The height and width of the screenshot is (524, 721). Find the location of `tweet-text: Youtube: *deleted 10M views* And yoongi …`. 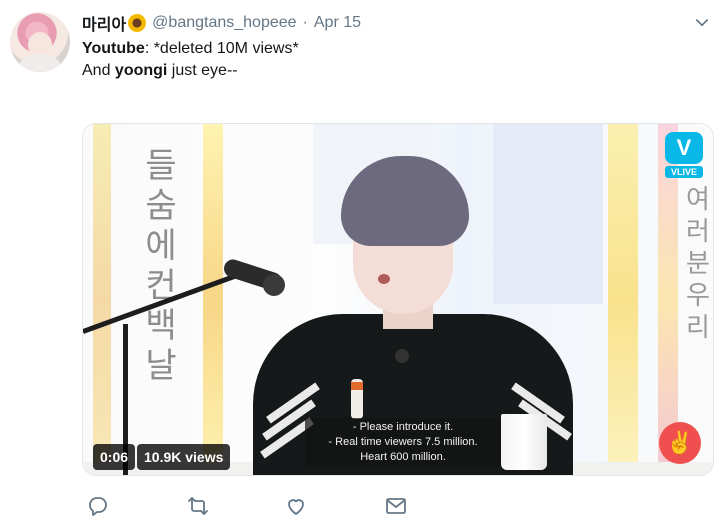

tweet-text: Youtube: *deleted 10M views* And yoongi … is located at coordinates (190, 60).